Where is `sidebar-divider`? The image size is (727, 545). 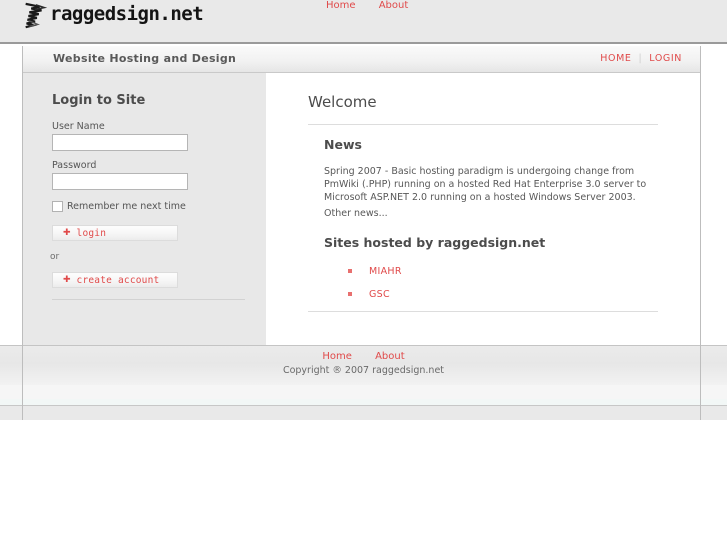 sidebar-divider is located at coordinates (148, 299).